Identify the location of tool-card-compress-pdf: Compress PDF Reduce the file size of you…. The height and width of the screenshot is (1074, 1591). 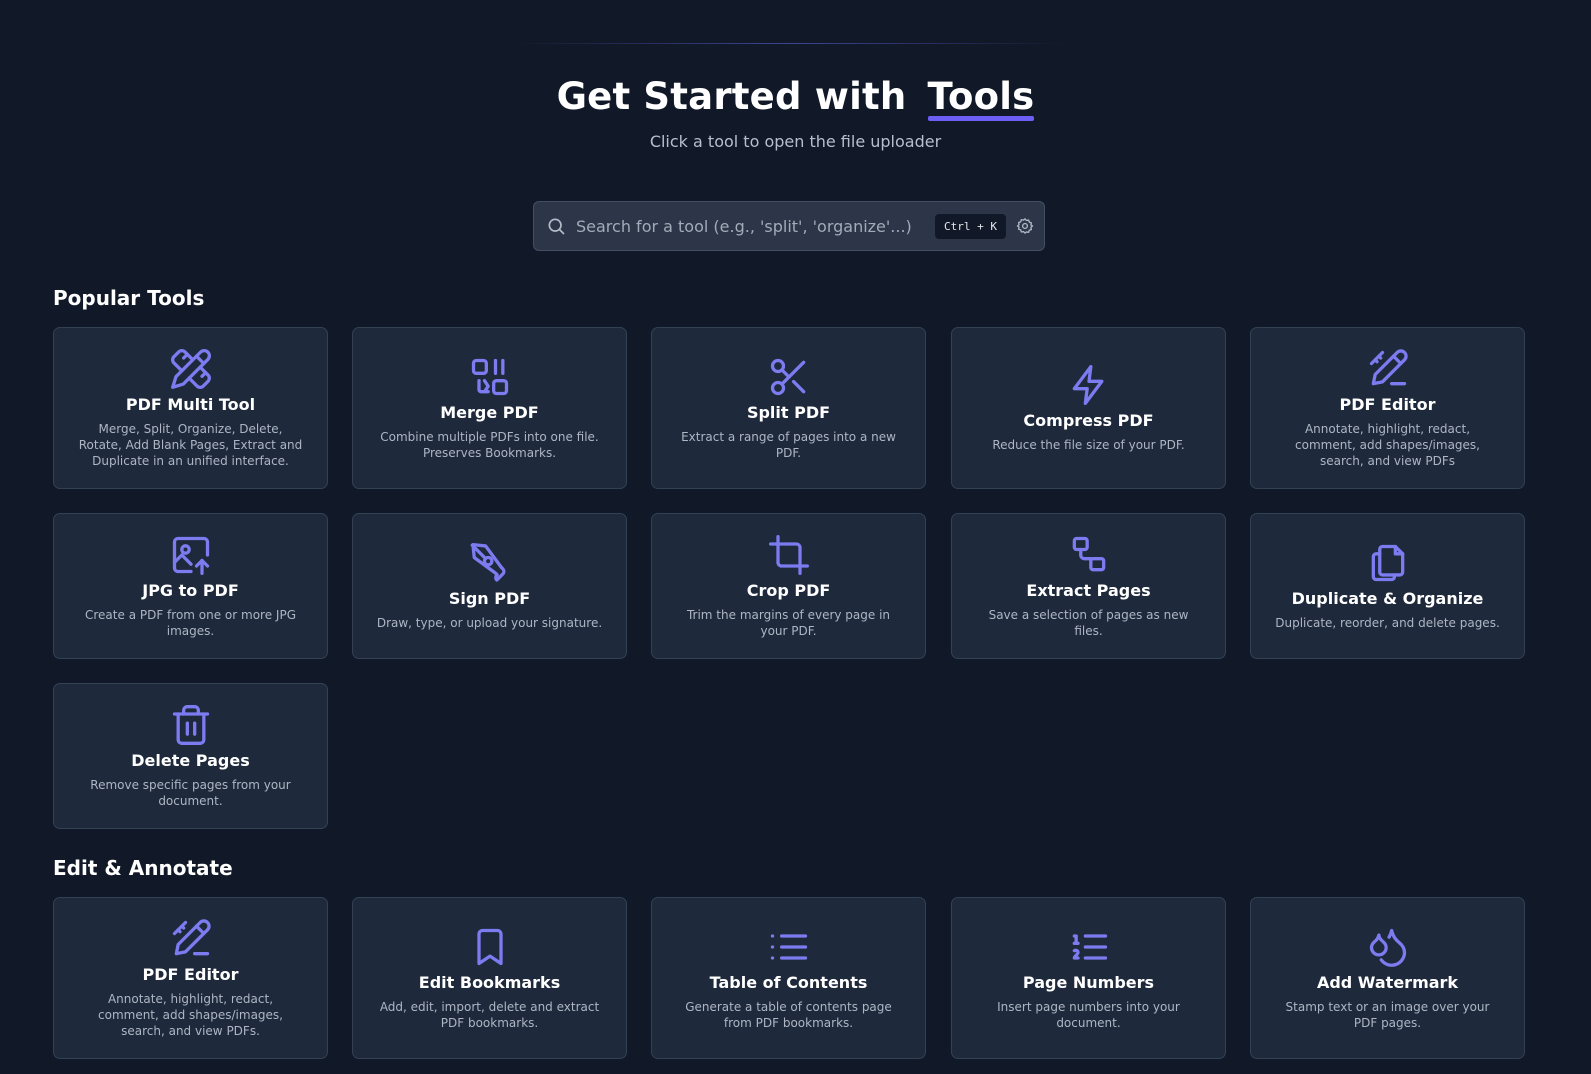
(1088, 408).